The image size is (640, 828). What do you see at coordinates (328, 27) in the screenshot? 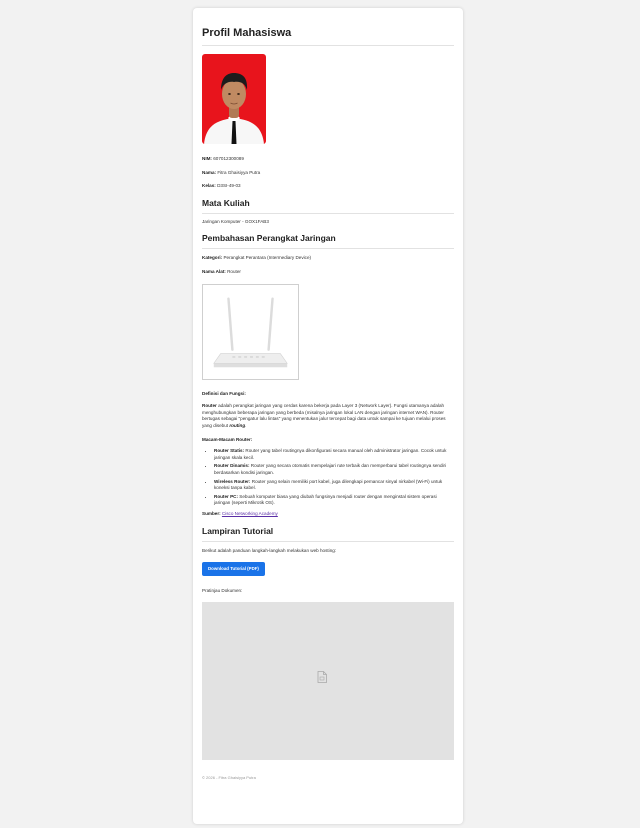
I see `page-title: Profil Mahasiswa` at bounding box center [328, 27].